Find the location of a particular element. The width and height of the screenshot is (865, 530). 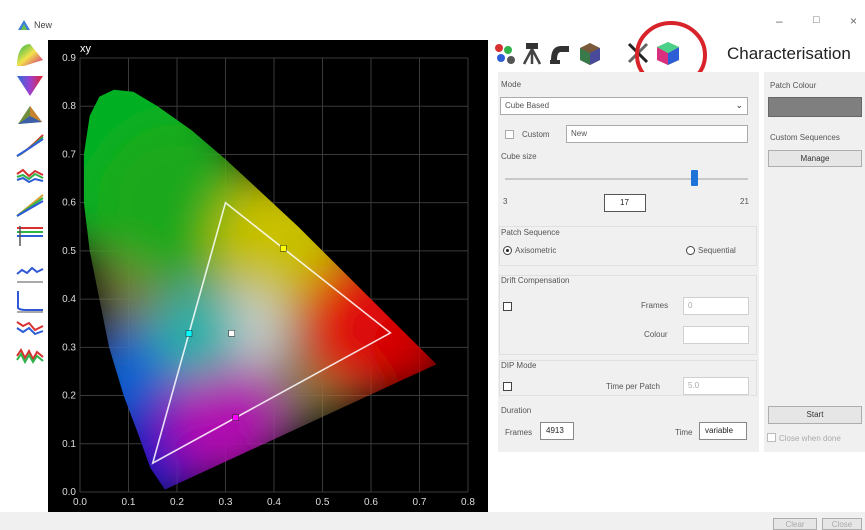

deviation-4-icon is located at coordinates (30, 355).